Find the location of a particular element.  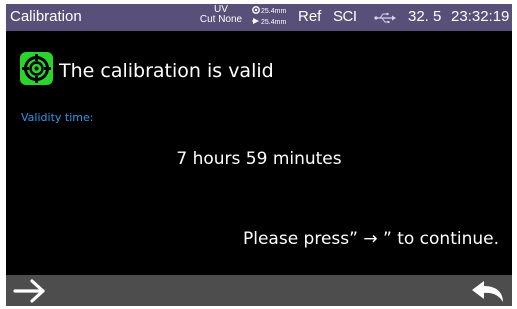

fiber-length-indicator: 25.4mm 25.4mm is located at coordinates (269, 17).